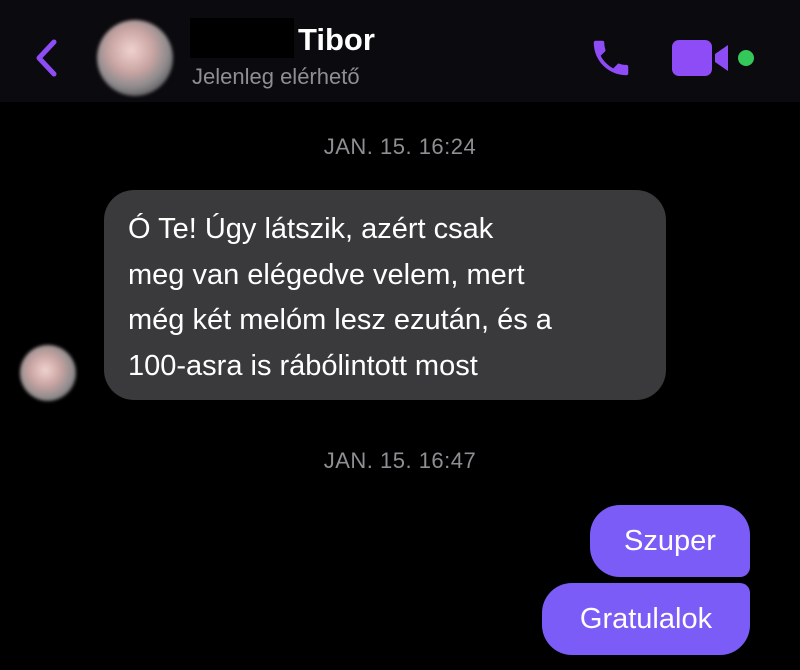 The height and width of the screenshot is (670, 800). I want to click on message-text-line: 100-asra is rábólintott most, so click(303, 365).